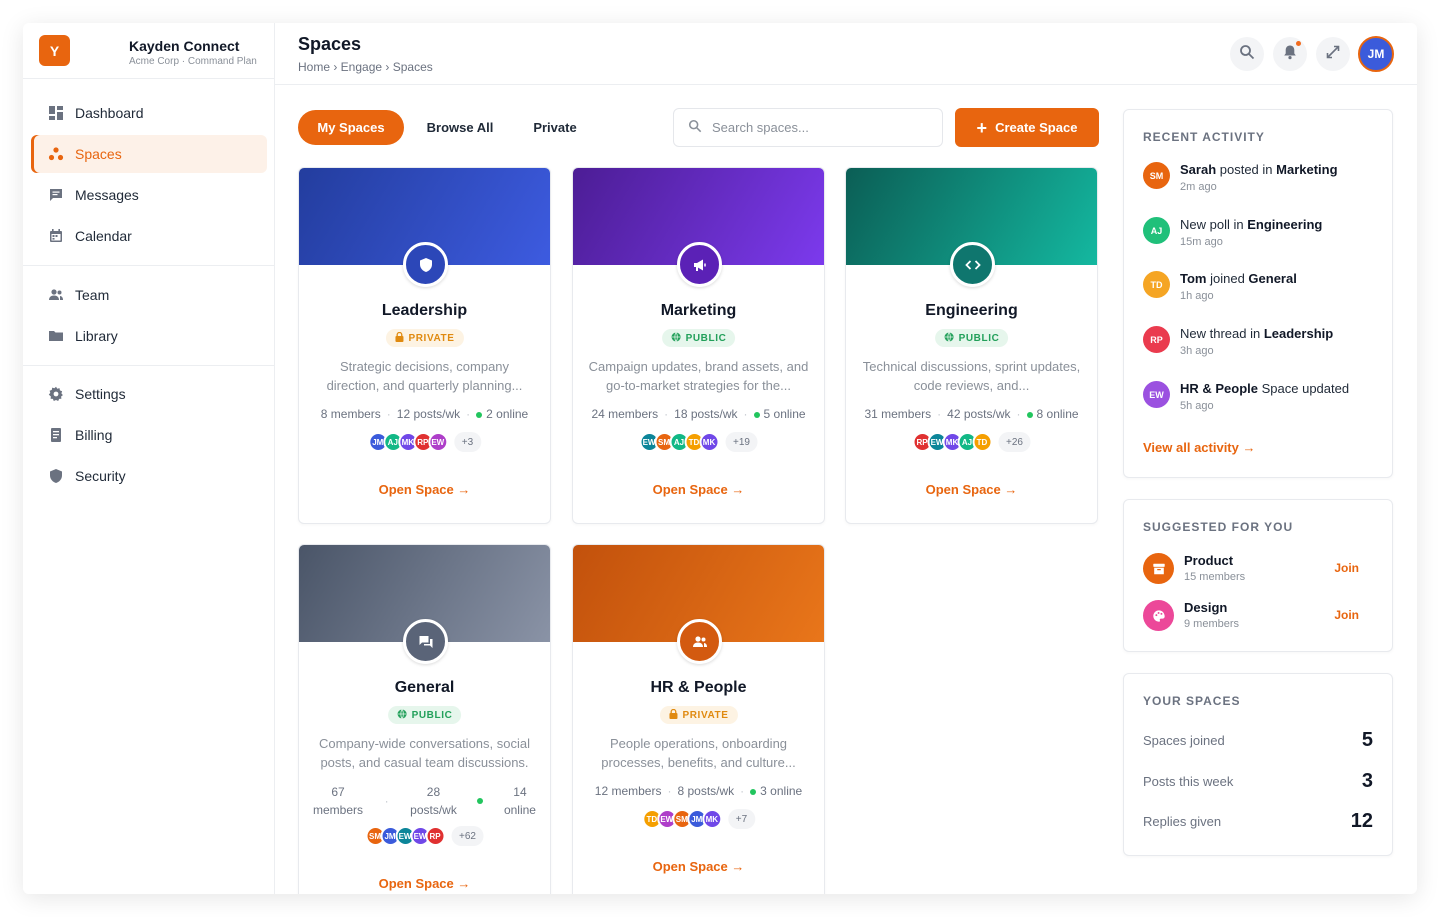 The height and width of the screenshot is (917, 1440). What do you see at coordinates (56, 236) in the screenshot?
I see `calendar-icon` at bounding box center [56, 236].